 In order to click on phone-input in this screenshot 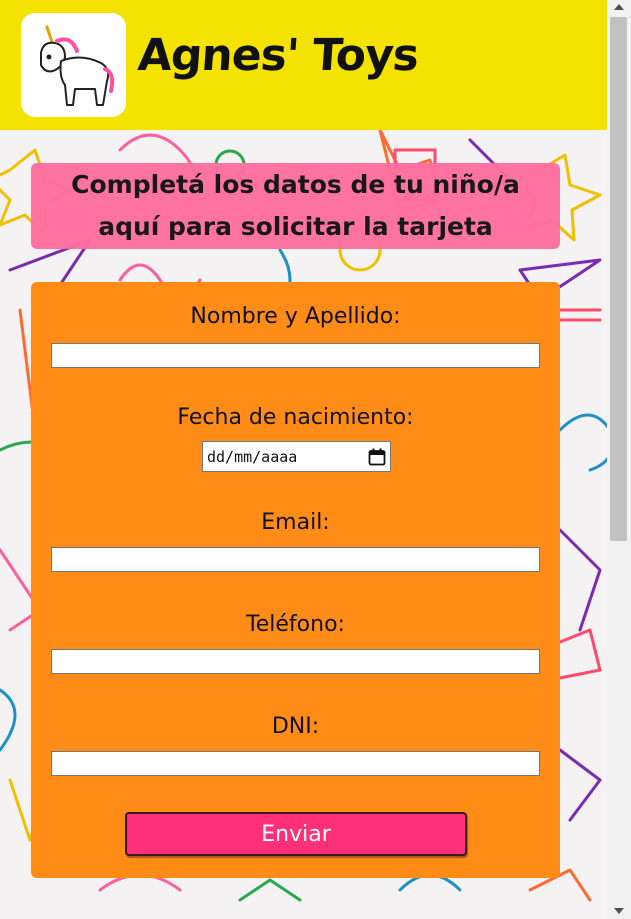, I will do `click(295, 661)`.